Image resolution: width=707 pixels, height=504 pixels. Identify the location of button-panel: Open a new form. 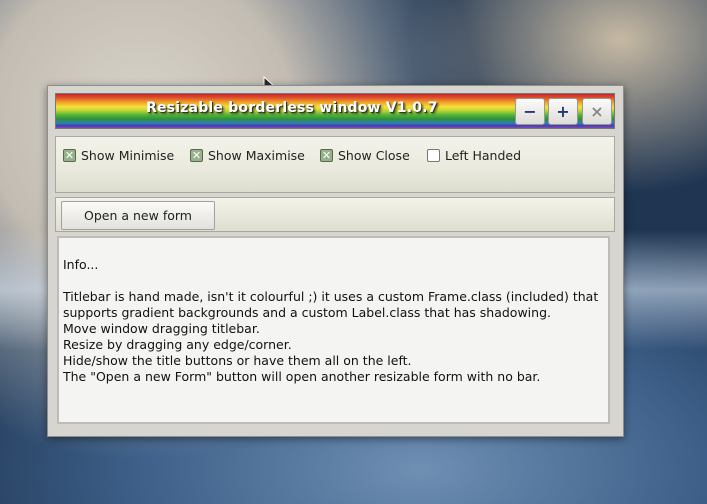
(335, 214).